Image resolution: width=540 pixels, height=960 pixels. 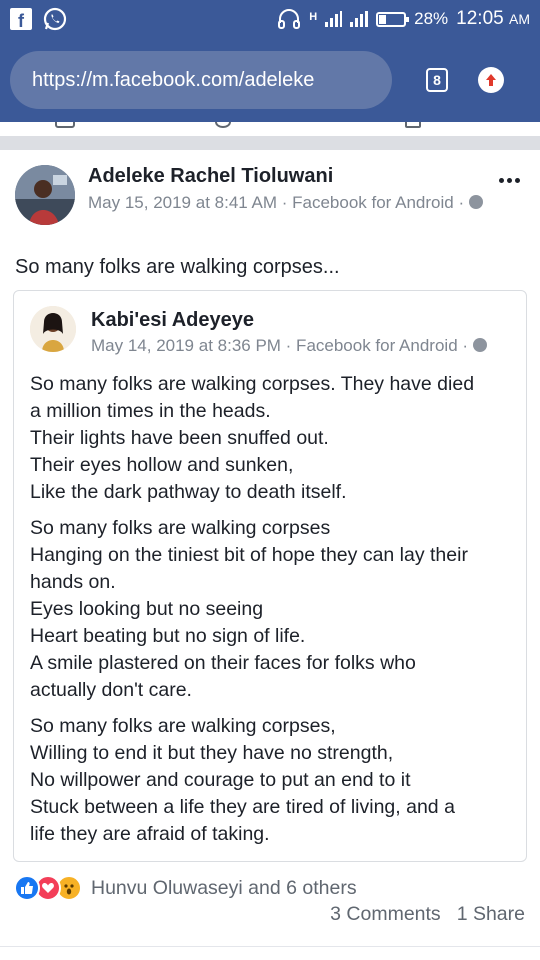 What do you see at coordinates (491, 914) in the screenshot?
I see `shares-count: 1 Share` at bounding box center [491, 914].